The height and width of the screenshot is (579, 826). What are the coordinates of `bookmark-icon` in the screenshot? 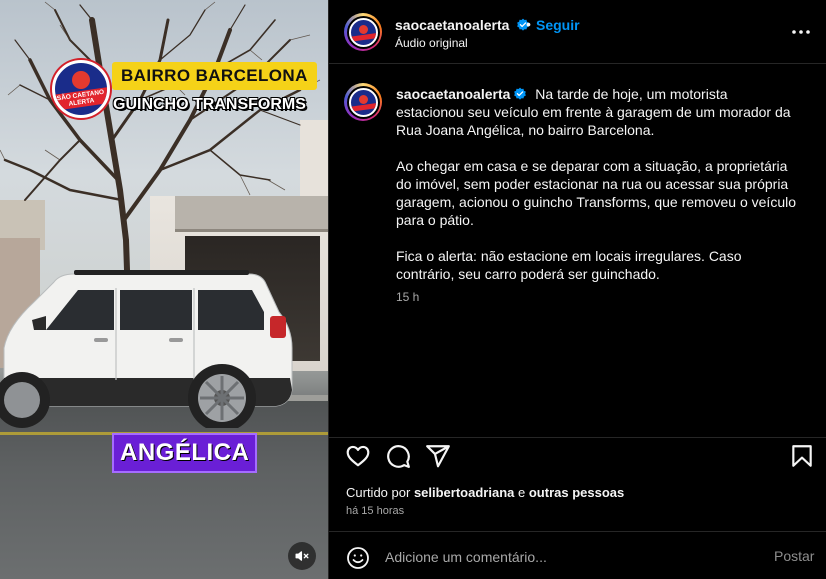 It's located at (802, 456).